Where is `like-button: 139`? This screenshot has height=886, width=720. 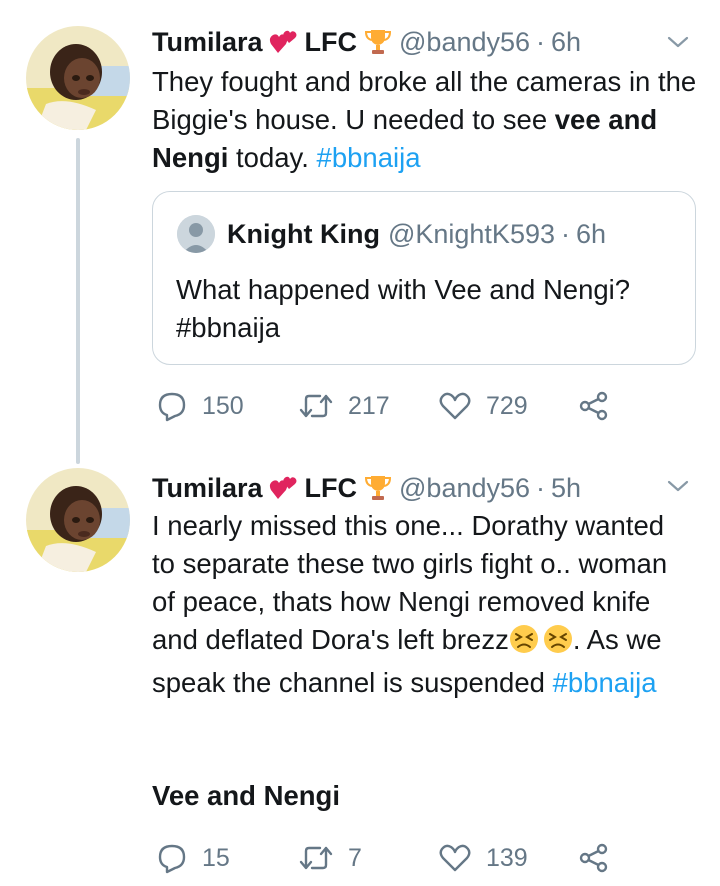 like-button: 139 is located at coordinates (483, 858).